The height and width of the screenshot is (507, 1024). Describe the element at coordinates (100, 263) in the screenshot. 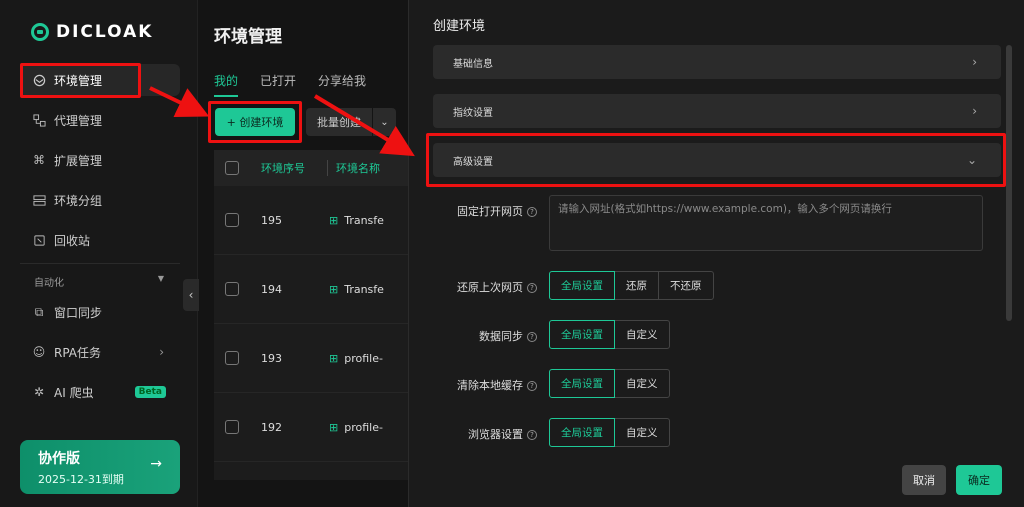

I see `sidebar-divider` at that location.